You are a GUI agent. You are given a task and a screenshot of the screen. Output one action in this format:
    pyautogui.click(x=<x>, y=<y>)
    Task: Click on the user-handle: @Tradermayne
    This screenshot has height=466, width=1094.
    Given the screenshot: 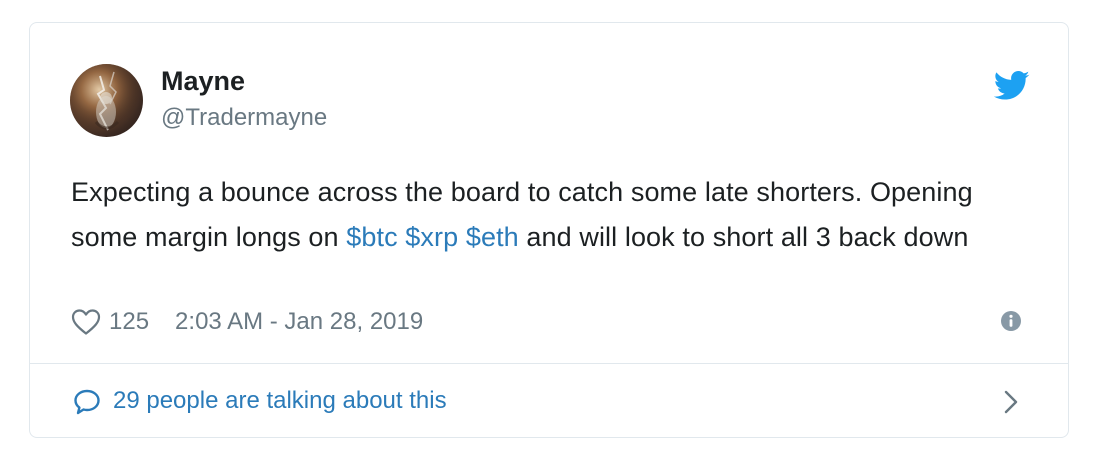 What is the action you would take?
    pyautogui.click(x=244, y=118)
    